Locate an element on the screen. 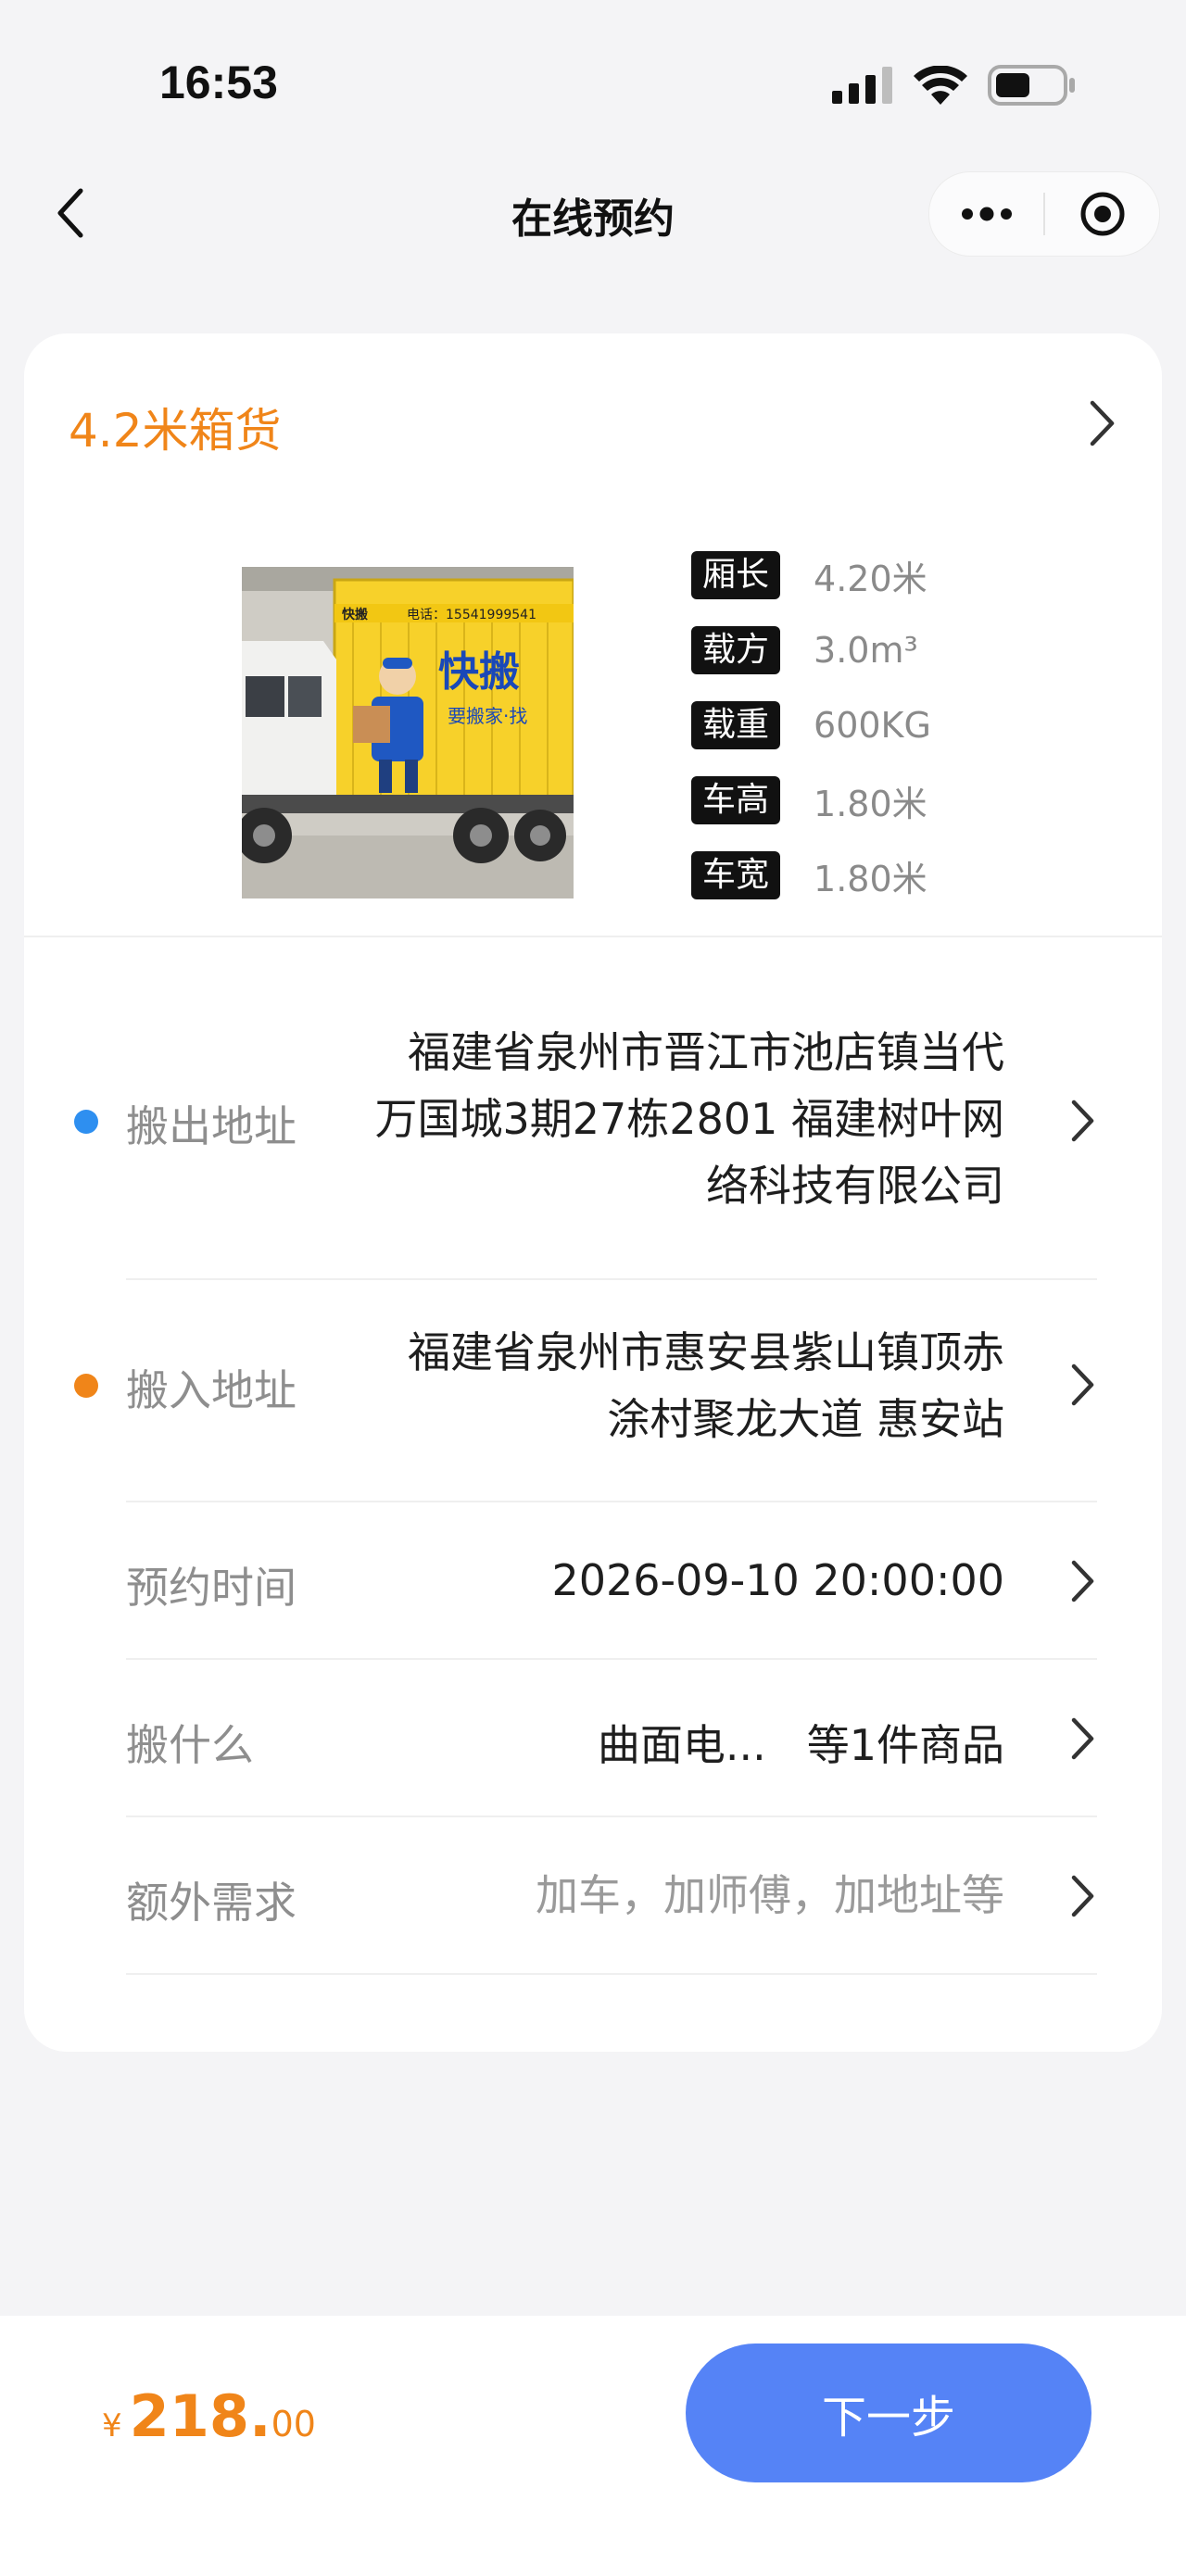 The image size is (1186, 2576). spec-label: 车宽 is located at coordinates (736, 875).